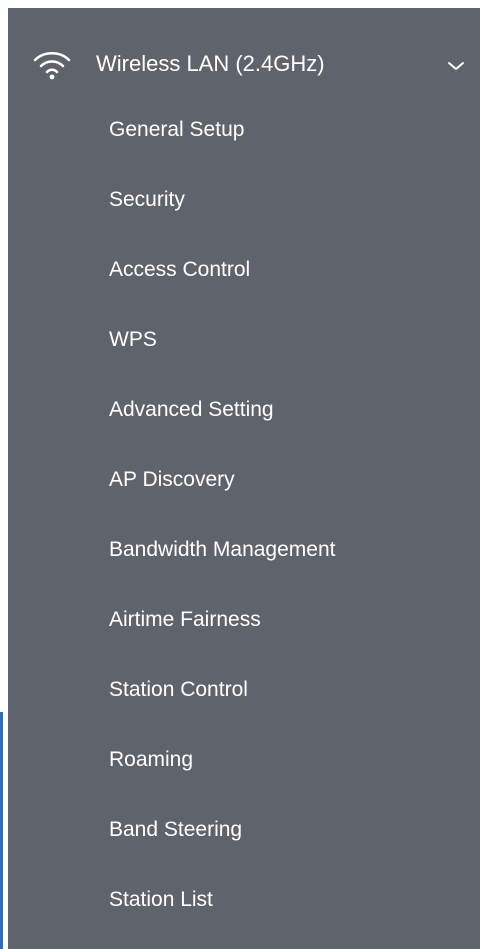 Image resolution: width=480 pixels, height=949 pixels. Describe the element at coordinates (176, 829) in the screenshot. I see `sidebar-item-label: Band Steering` at that location.